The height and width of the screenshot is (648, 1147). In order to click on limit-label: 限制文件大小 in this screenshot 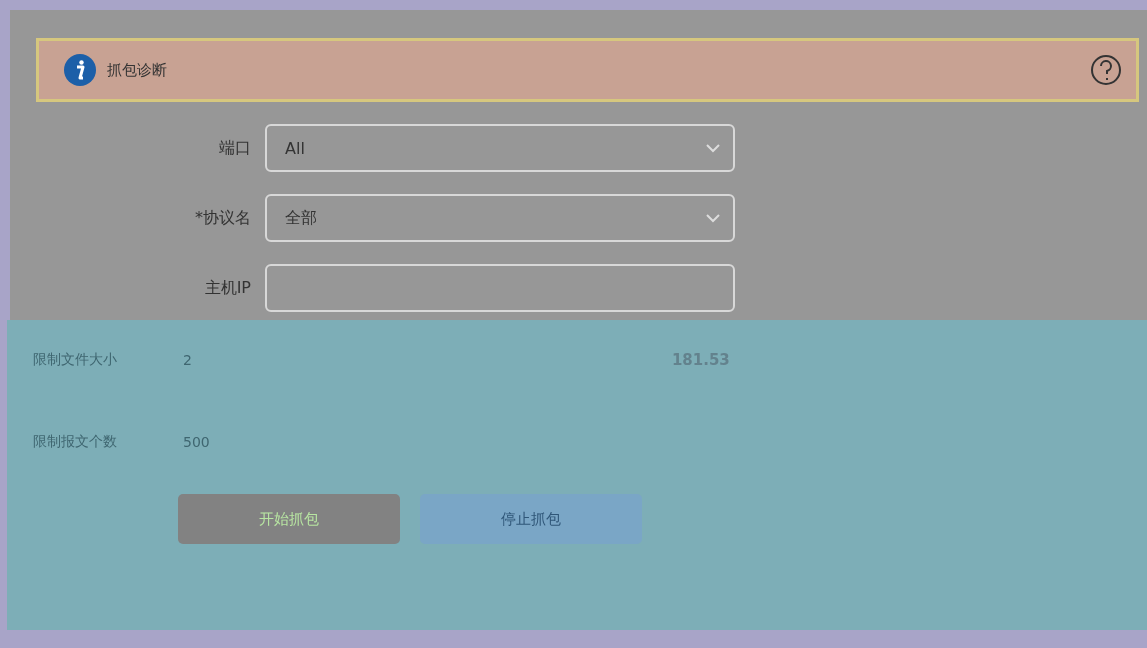, I will do `click(75, 360)`.